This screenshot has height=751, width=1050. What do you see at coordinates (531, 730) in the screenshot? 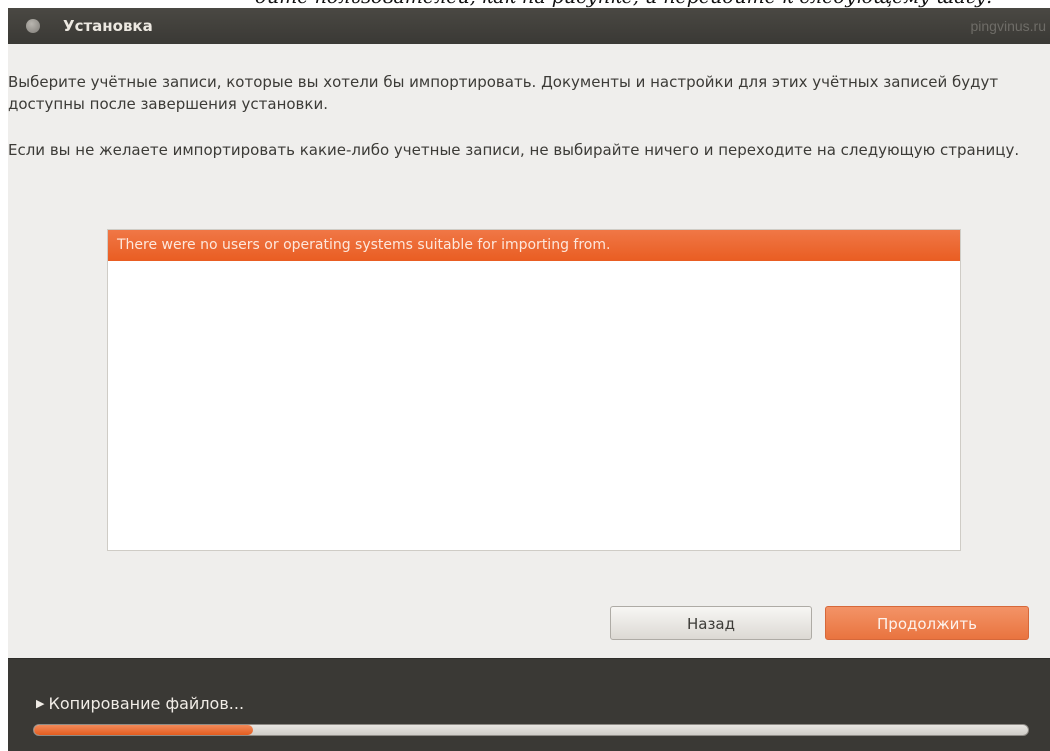
I see `progress-bar` at bounding box center [531, 730].